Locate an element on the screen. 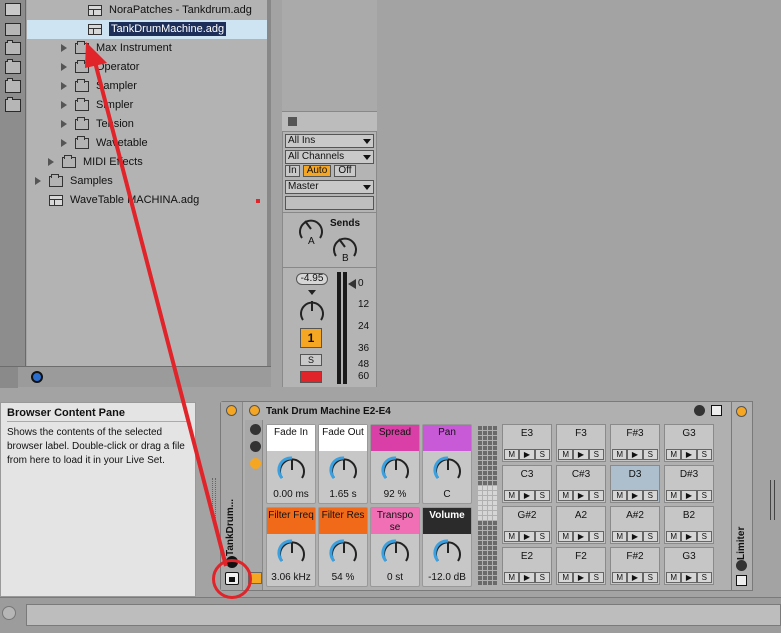  highlight-circle-annotation is located at coordinates (232, 579).